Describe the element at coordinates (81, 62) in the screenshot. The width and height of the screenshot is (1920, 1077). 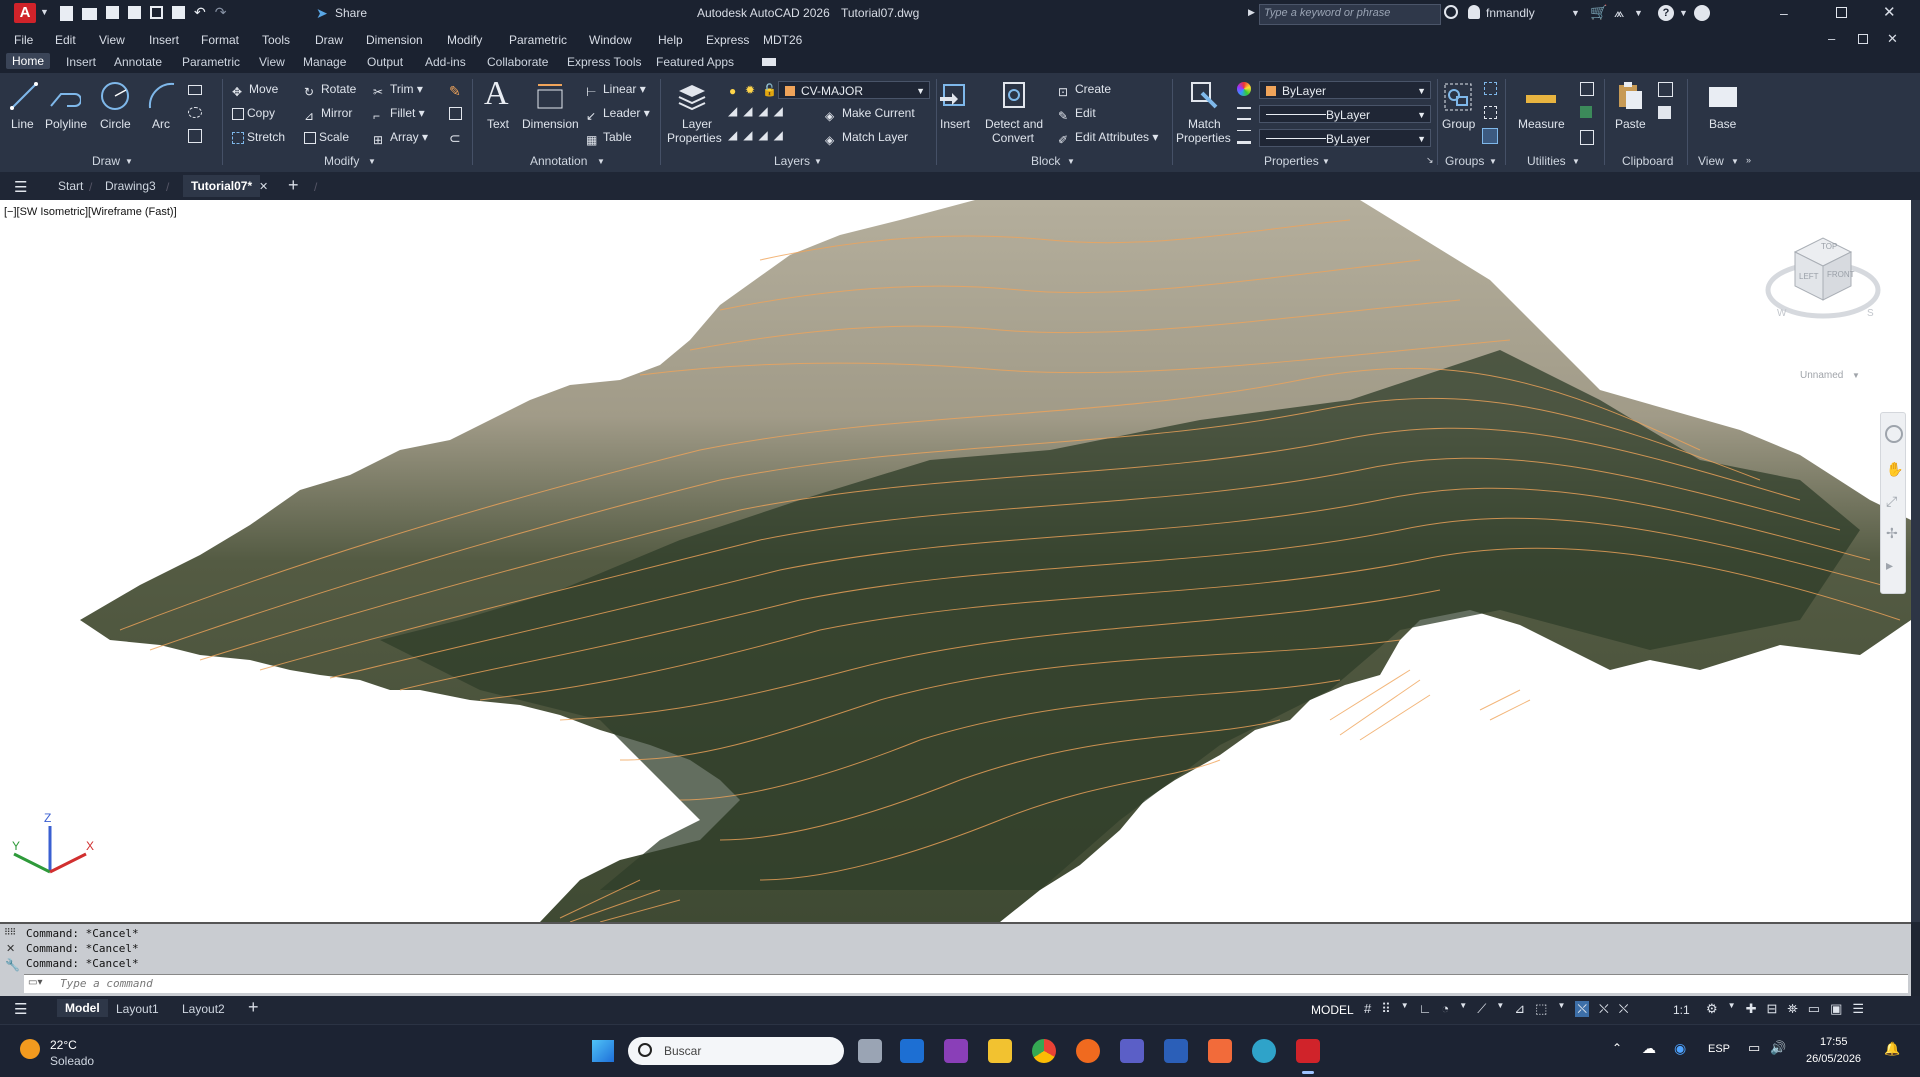
I see `tab-insert: Insert` at that location.